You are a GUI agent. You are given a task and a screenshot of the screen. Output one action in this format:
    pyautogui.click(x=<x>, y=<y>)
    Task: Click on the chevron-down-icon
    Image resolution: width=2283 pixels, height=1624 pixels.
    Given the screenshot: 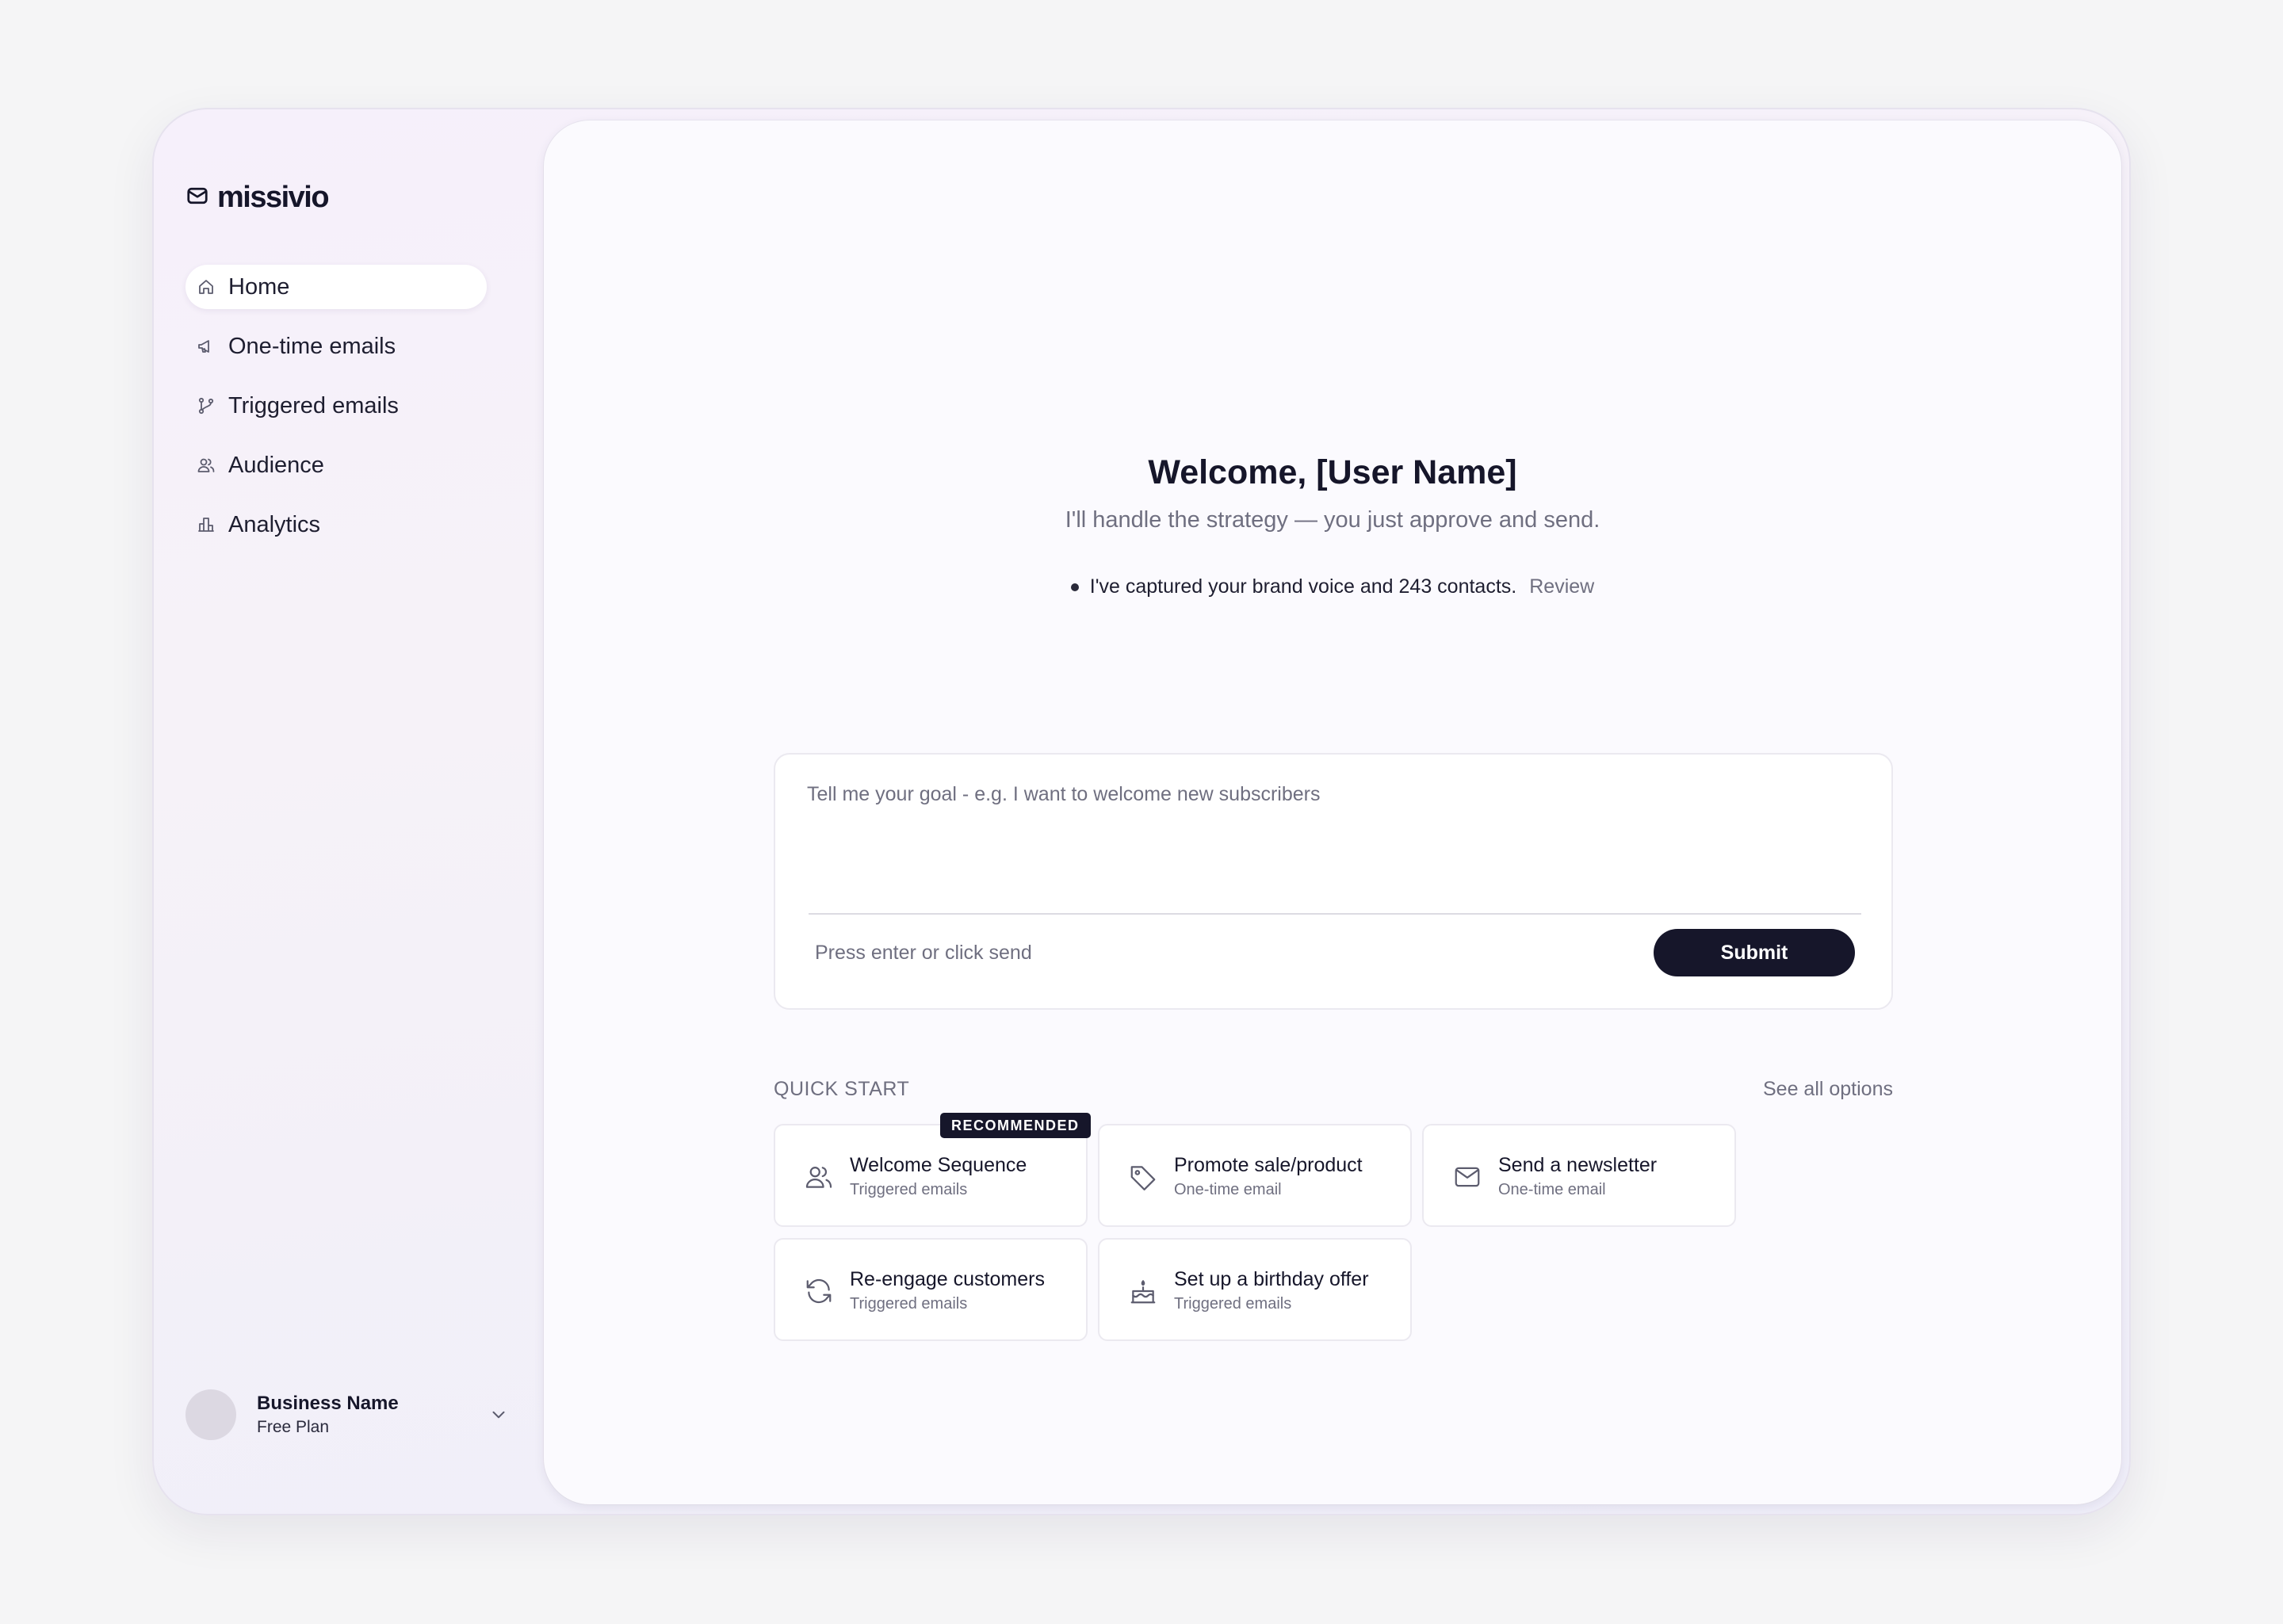 What is the action you would take?
    pyautogui.click(x=499, y=1415)
    